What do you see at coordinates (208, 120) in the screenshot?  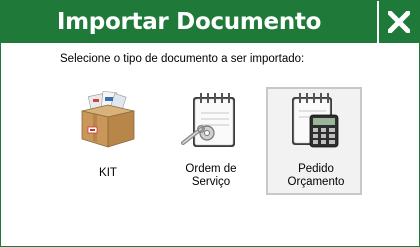 I see `service-order-notepad-icon` at bounding box center [208, 120].